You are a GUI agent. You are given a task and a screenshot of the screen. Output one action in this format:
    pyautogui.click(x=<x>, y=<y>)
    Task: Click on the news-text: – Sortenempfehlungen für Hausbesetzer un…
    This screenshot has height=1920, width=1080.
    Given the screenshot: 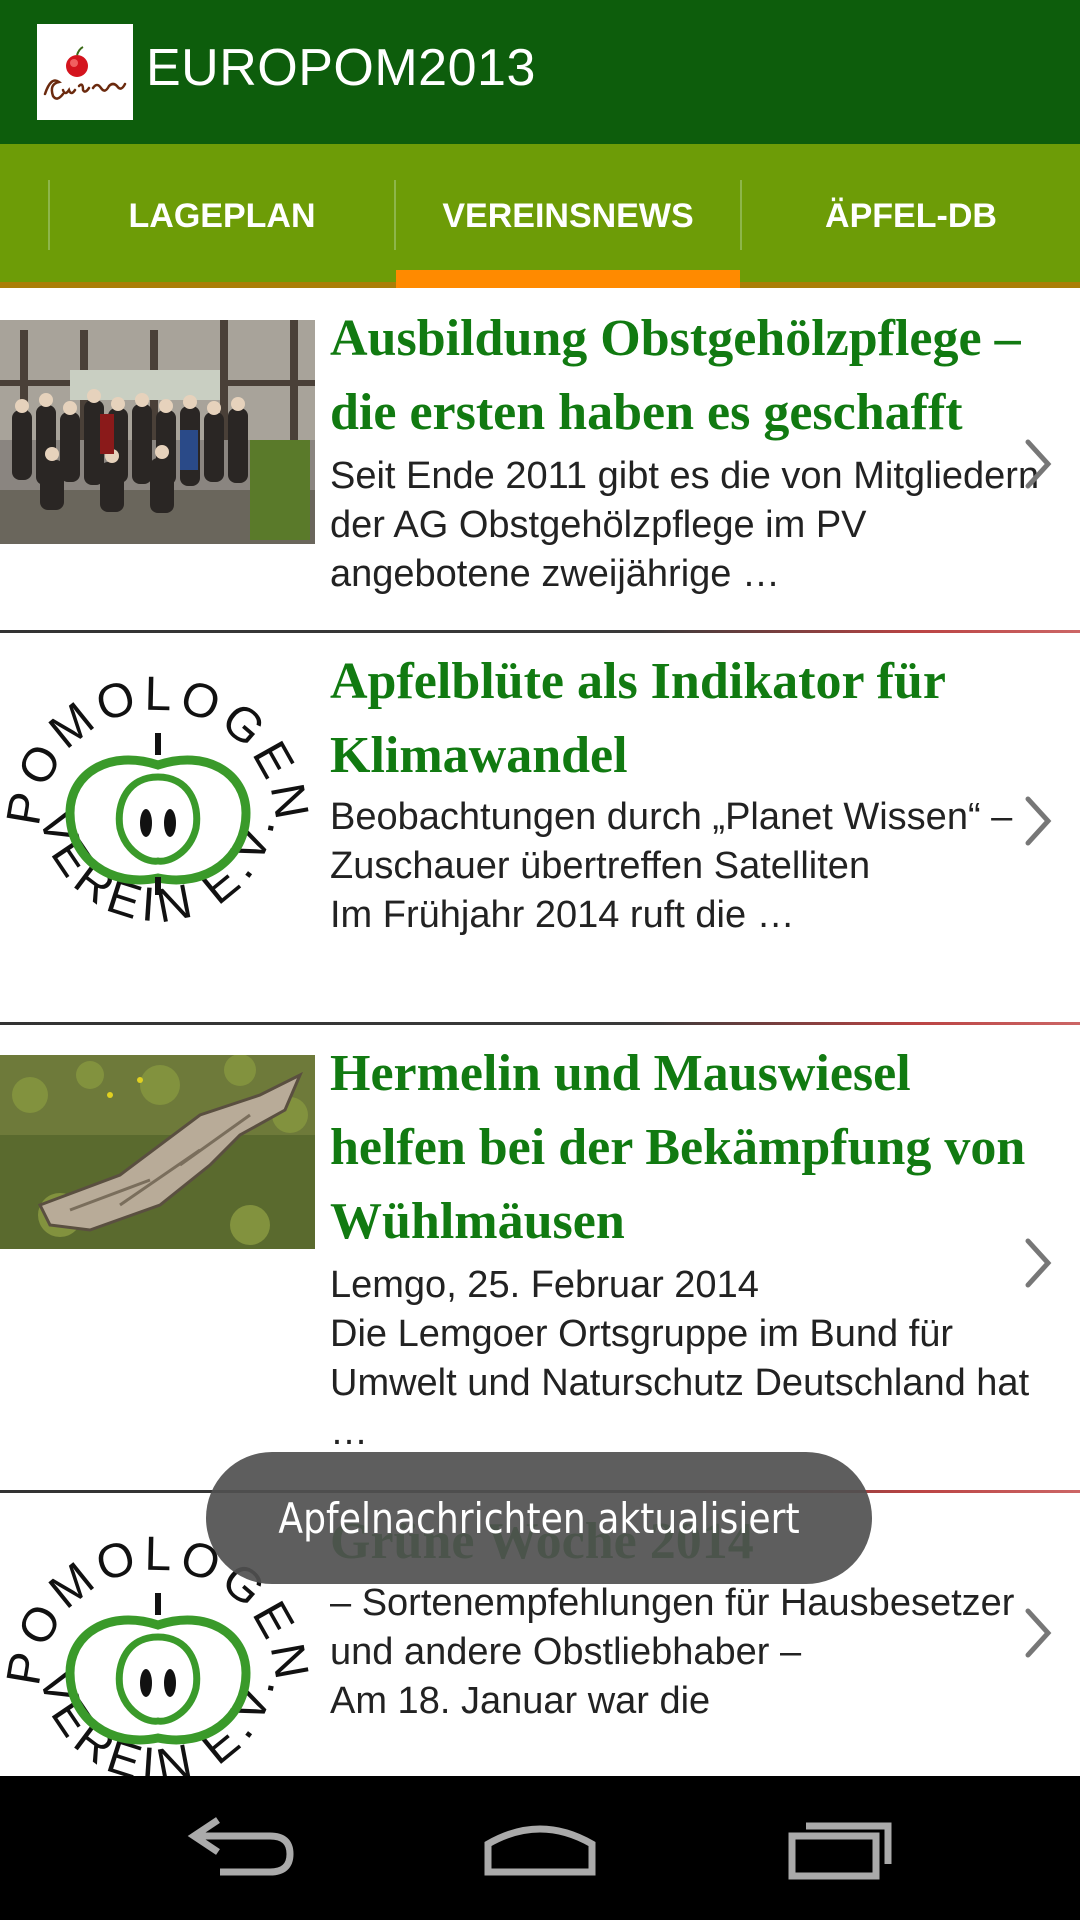 What is the action you would take?
    pyautogui.click(x=672, y=1652)
    